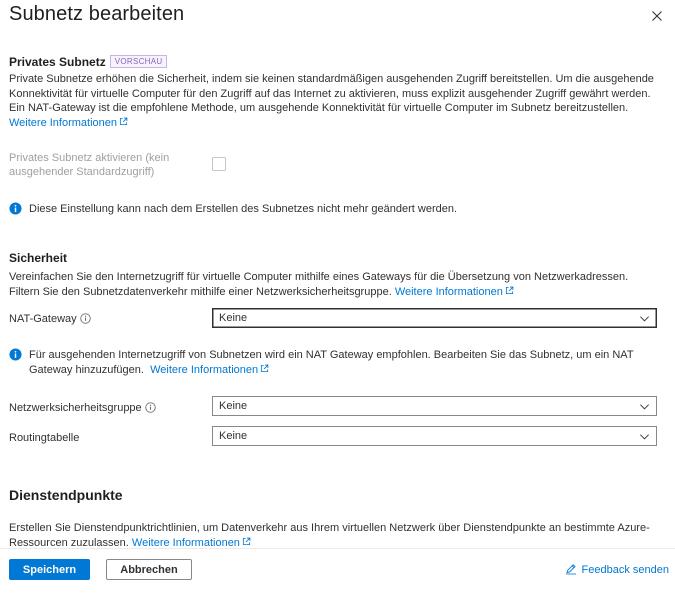 This screenshot has width=675, height=600. What do you see at coordinates (43, 319) in the screenshot?
I see `nat-gateway-label-text: NAT-Gateway` at bounding box center [43, 319].